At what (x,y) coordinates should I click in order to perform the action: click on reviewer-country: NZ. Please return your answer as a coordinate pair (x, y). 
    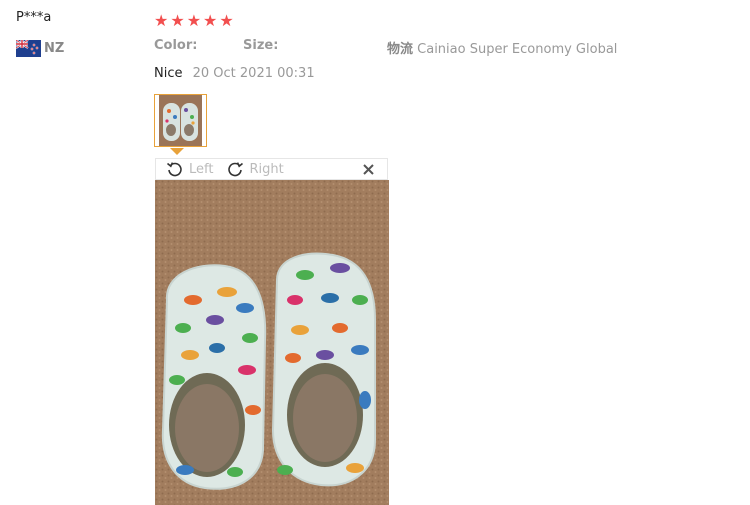
    Looking at the image, I should click on (40, 48).